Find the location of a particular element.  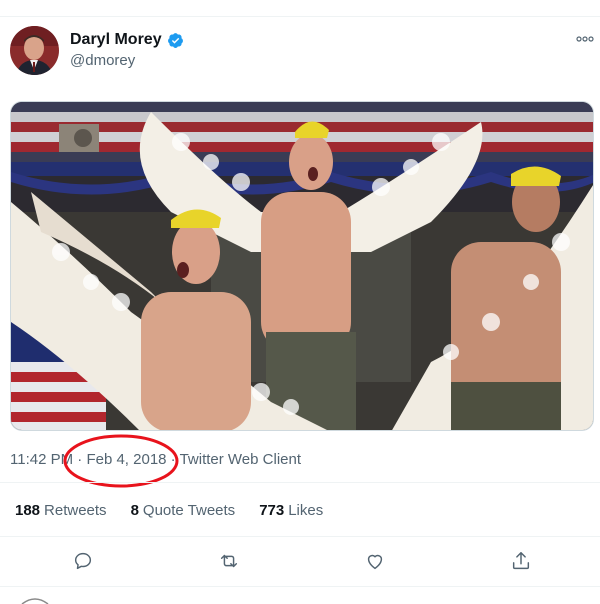

share-icon is located at coordinates (521, 561).